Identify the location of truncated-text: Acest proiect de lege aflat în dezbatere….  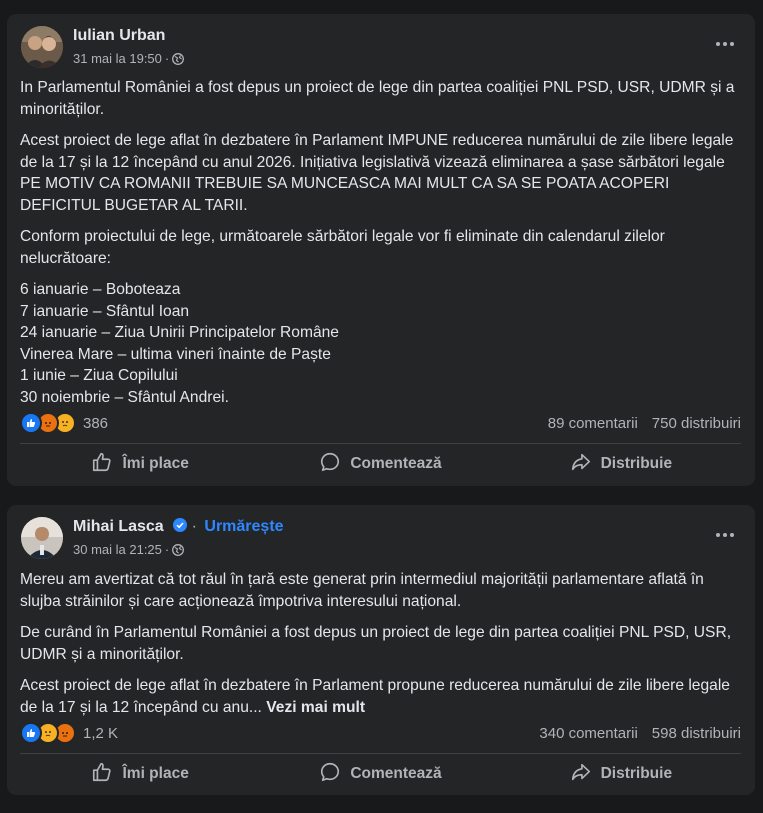
(375, 696).